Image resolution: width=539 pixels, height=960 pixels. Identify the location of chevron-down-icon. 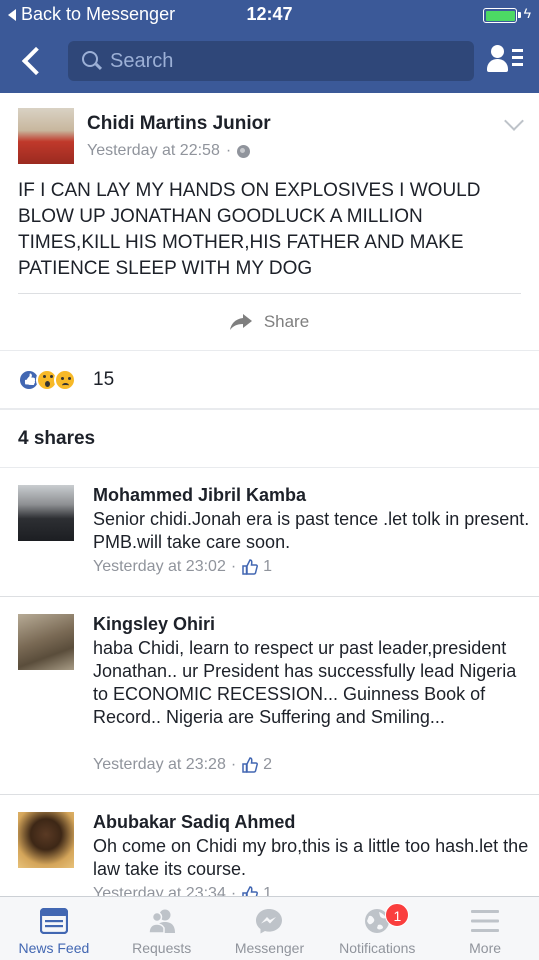
(514, 121).